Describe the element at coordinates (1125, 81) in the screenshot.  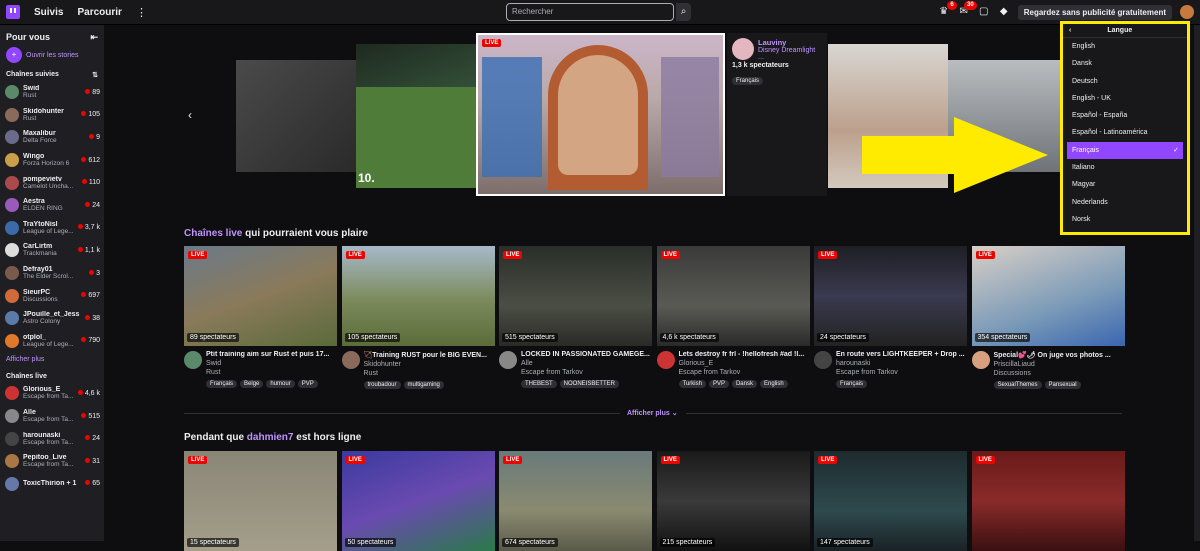
I see `language-option: Deutsch` at that location.